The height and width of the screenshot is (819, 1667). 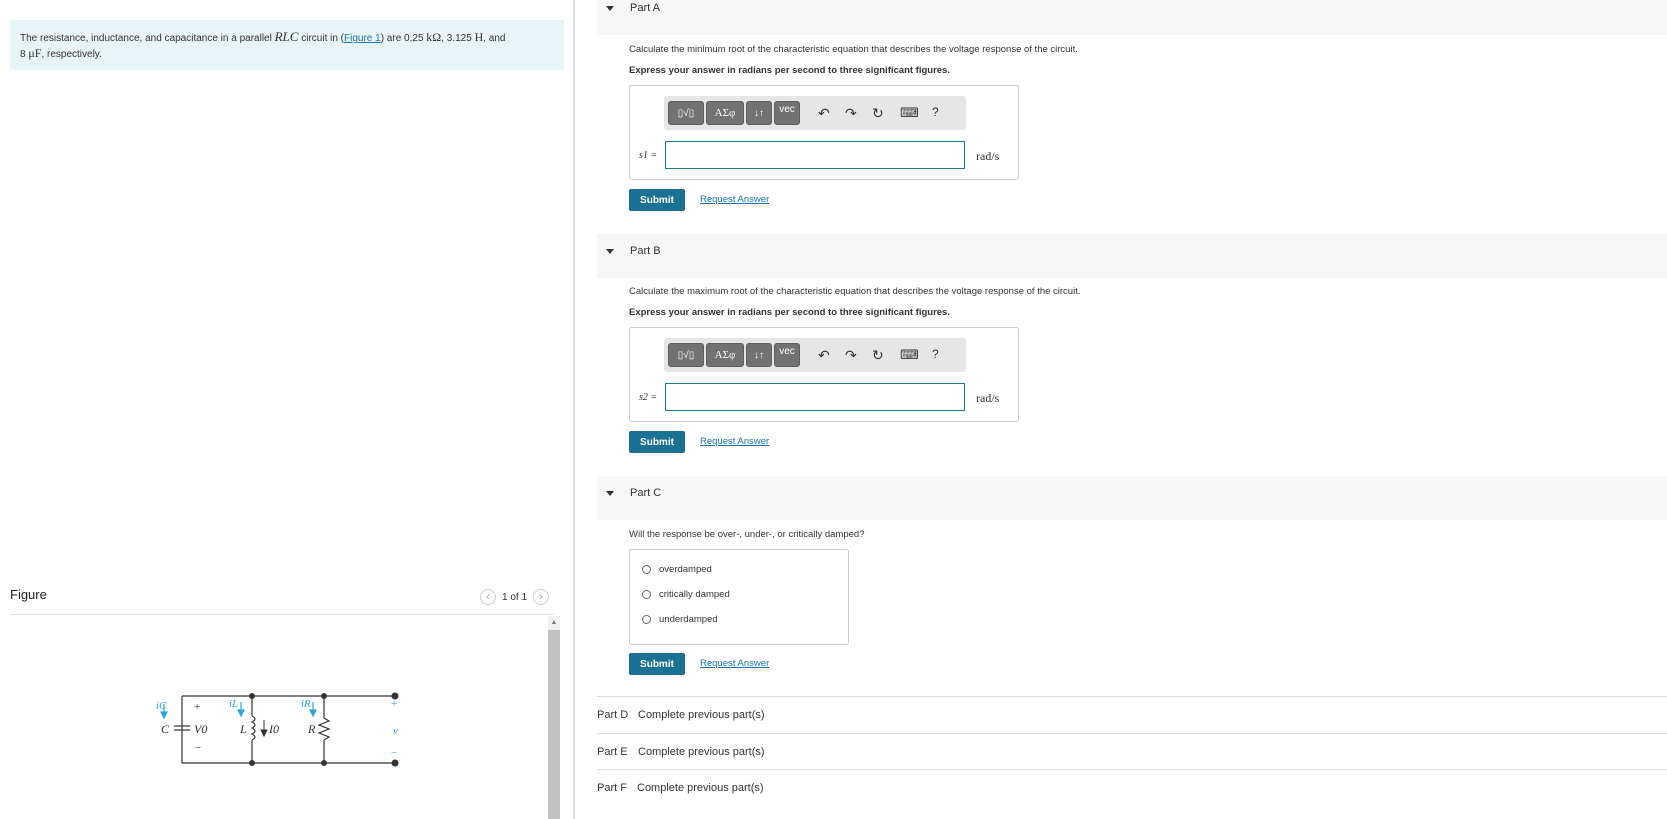 What do you see at coordinates (479, 37) in the screenshot?
I see `henry-unit: H` at bounding box center [479, 37].